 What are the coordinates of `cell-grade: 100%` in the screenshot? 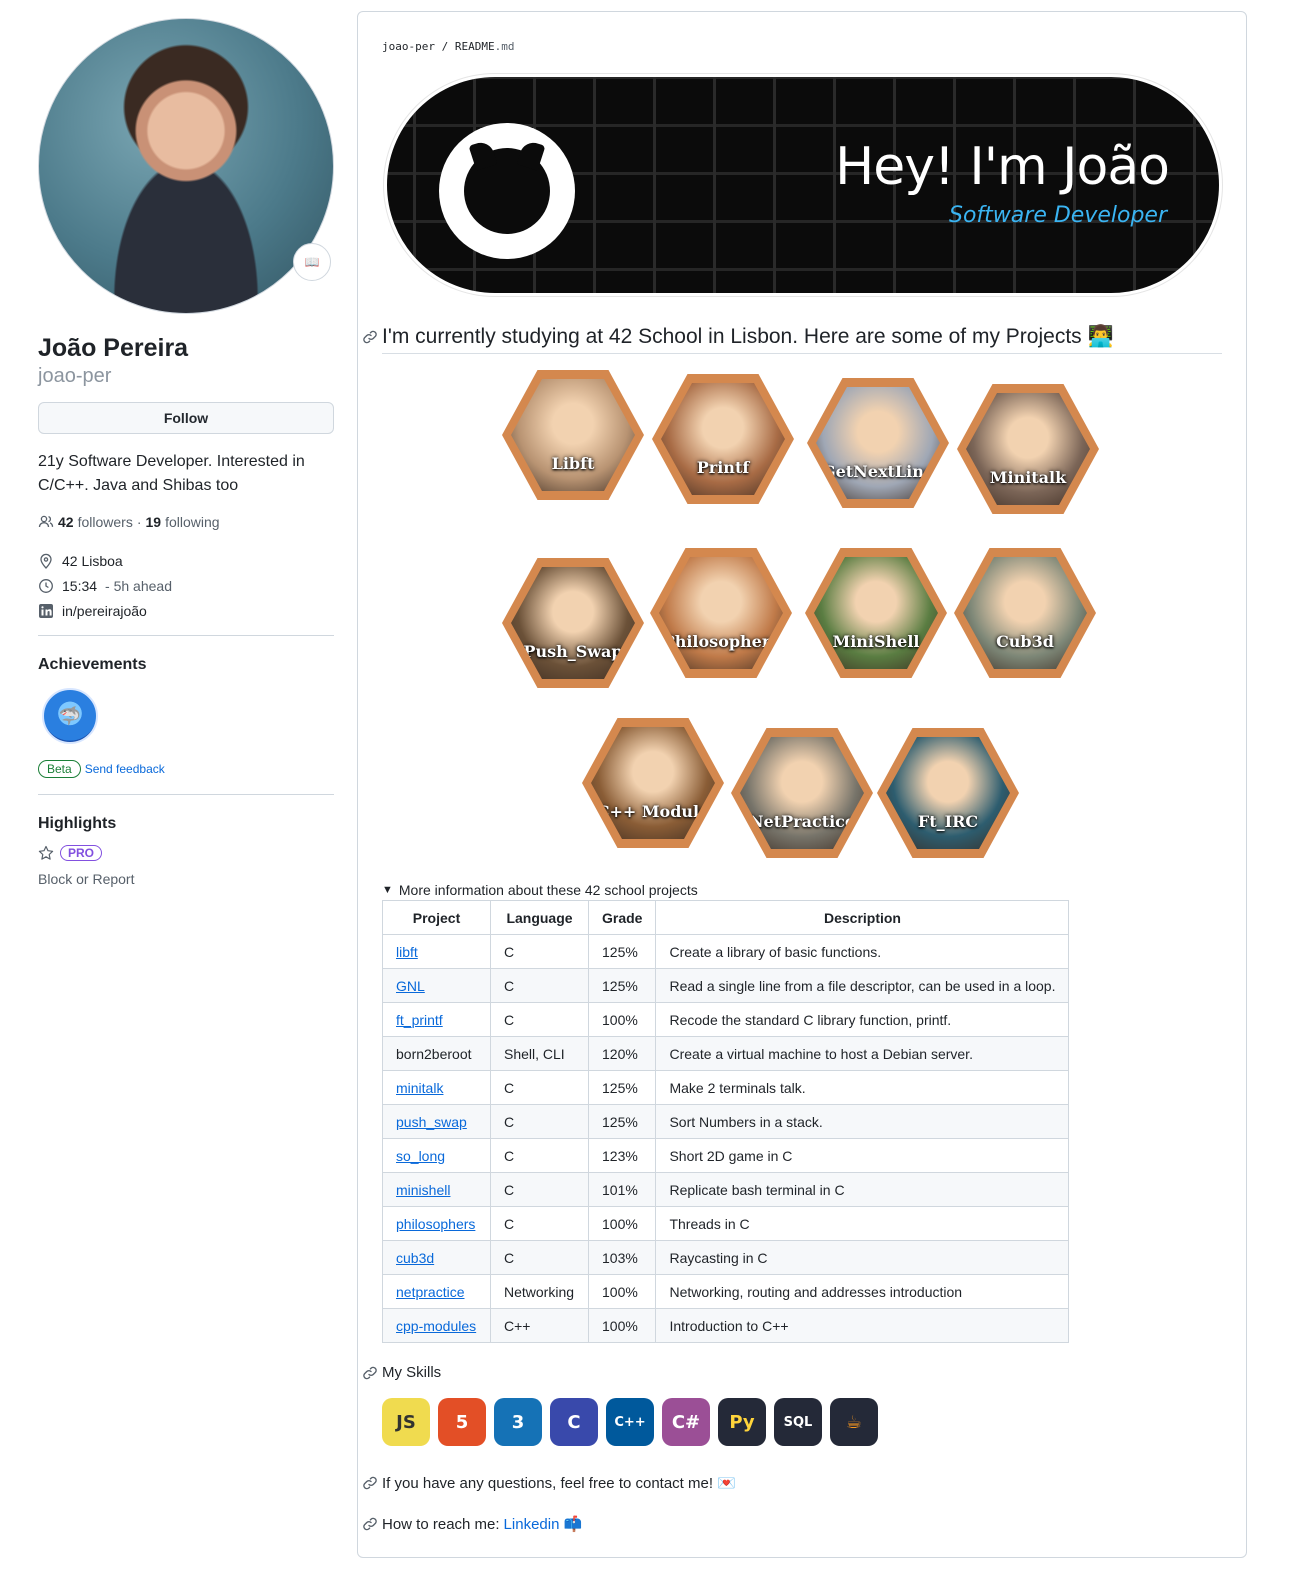 It's located at (622, 1019).